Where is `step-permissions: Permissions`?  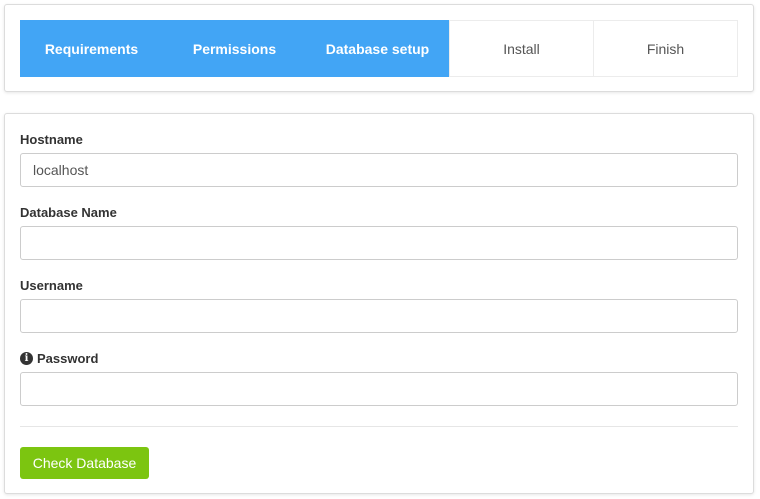 step-permissions: Permissions is located at coordinates (234, 48).